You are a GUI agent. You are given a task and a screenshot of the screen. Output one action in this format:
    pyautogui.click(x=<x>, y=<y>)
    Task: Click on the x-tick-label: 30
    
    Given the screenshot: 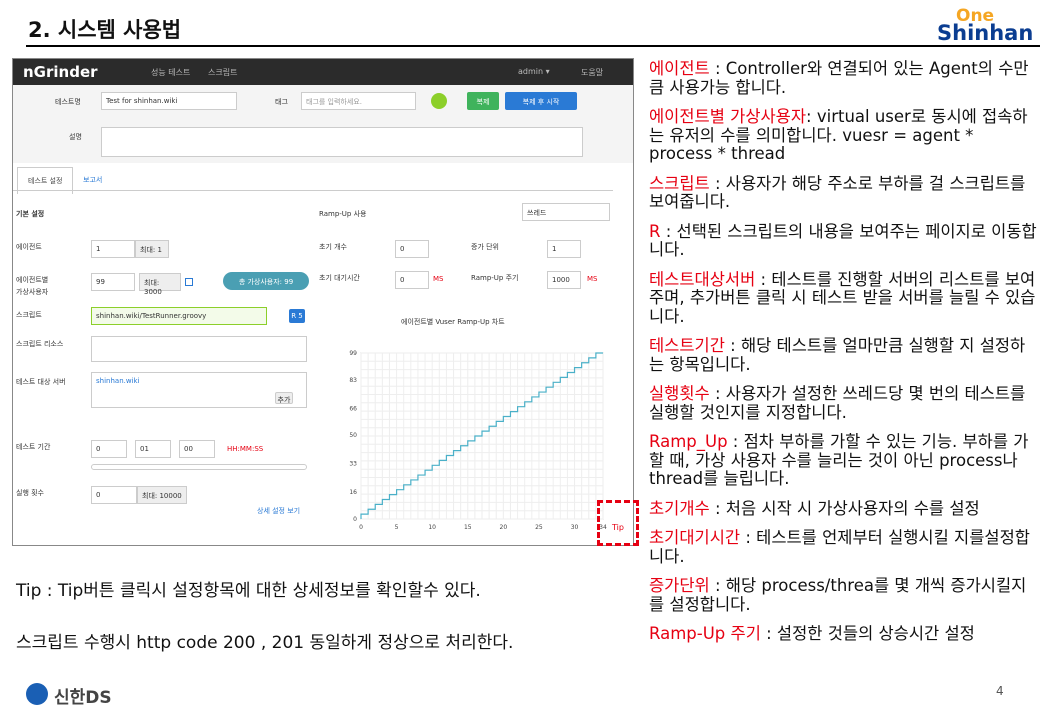 What is the action you would take?
    pyautogui.click(x=575, y=527)
    